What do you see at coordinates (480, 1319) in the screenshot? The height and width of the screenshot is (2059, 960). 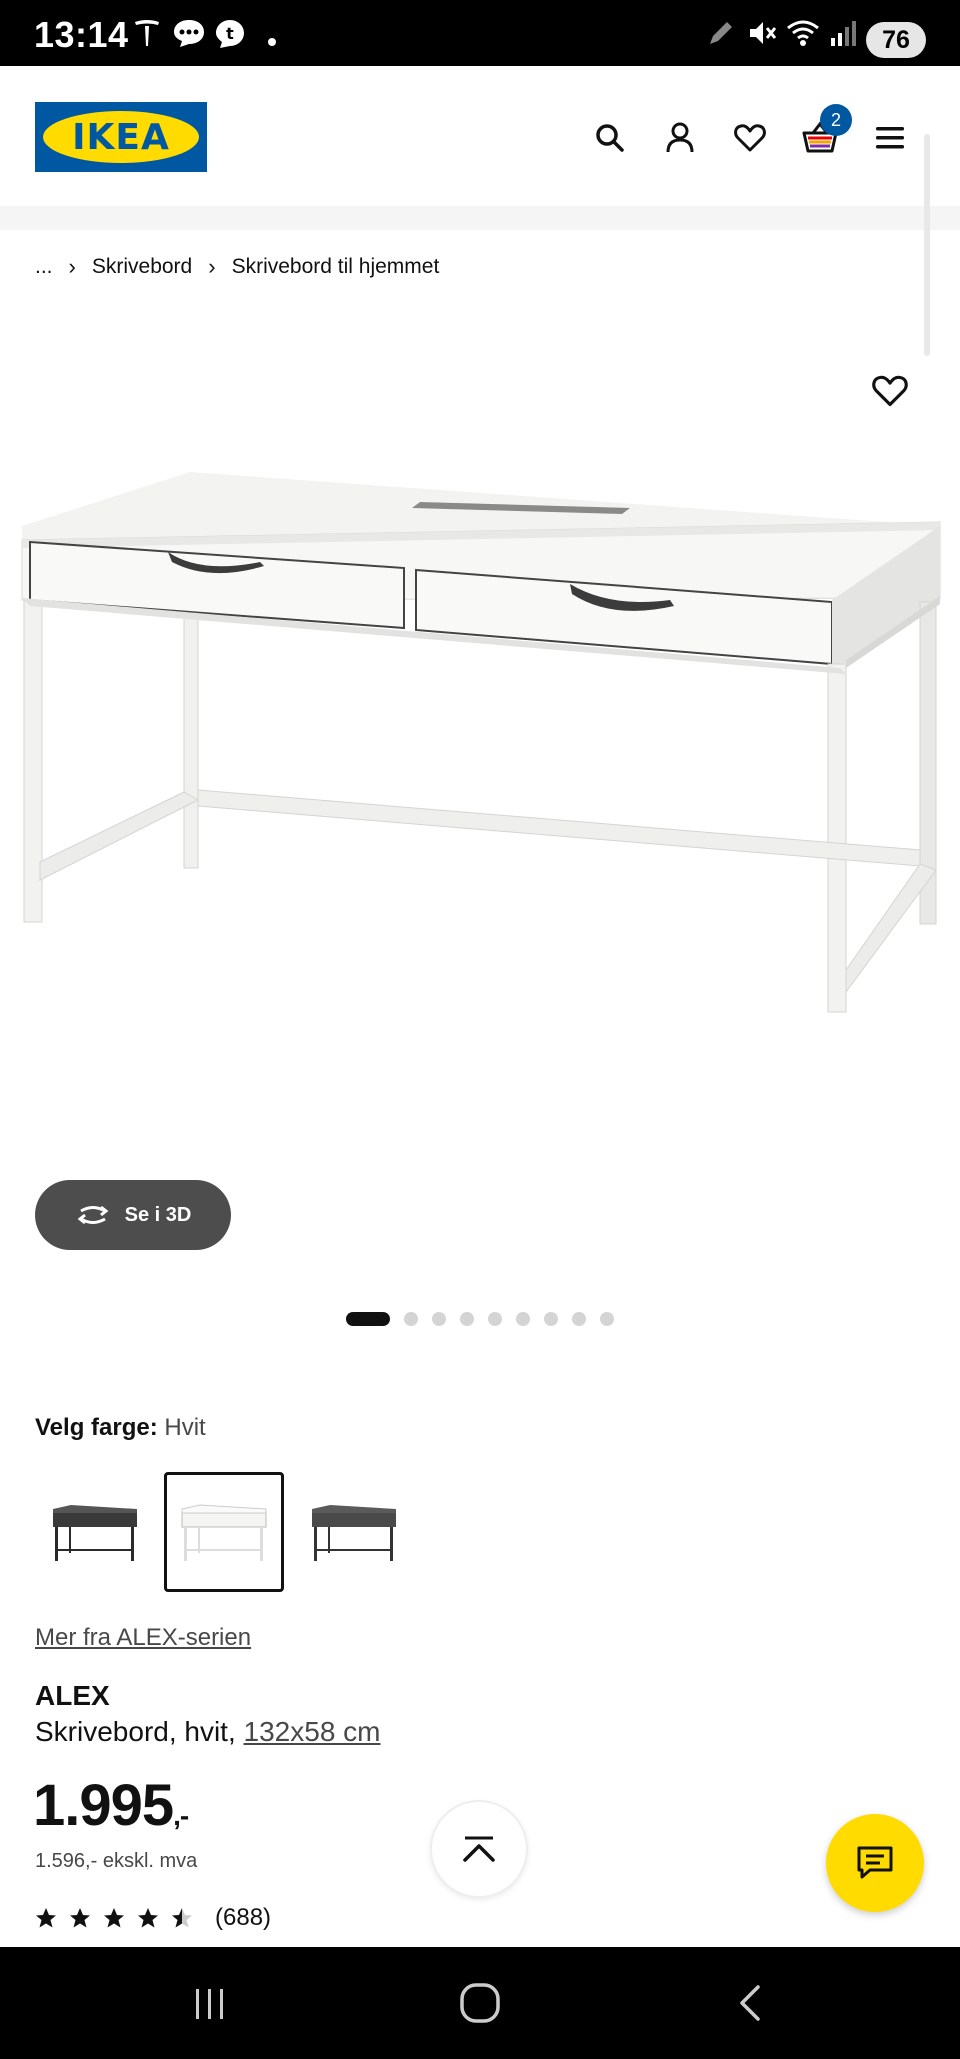 I see `image-carousel-indicator` at bounding box center [480, 1319].